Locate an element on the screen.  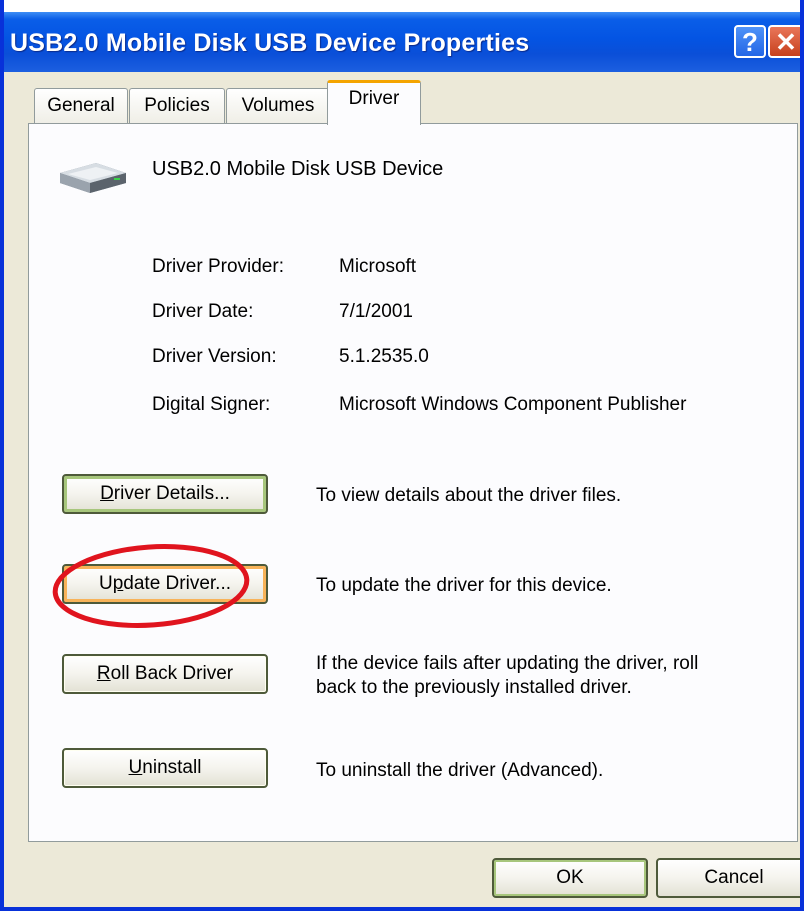
close-icon: ✕ is located at coordinates (786, 41).